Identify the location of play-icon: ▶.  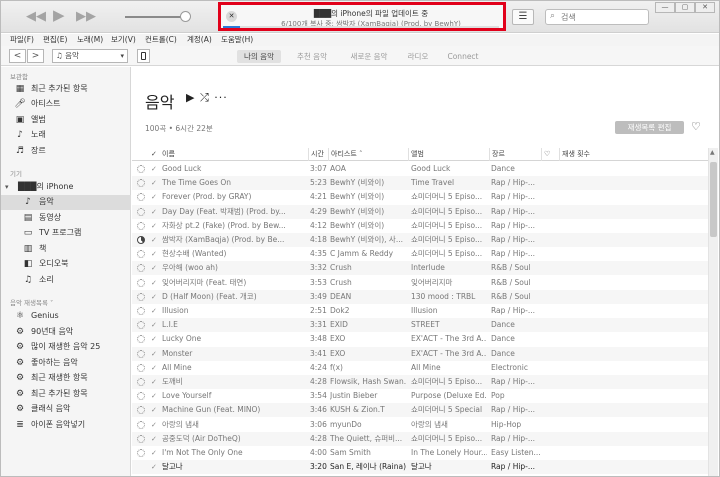
(59, 15).